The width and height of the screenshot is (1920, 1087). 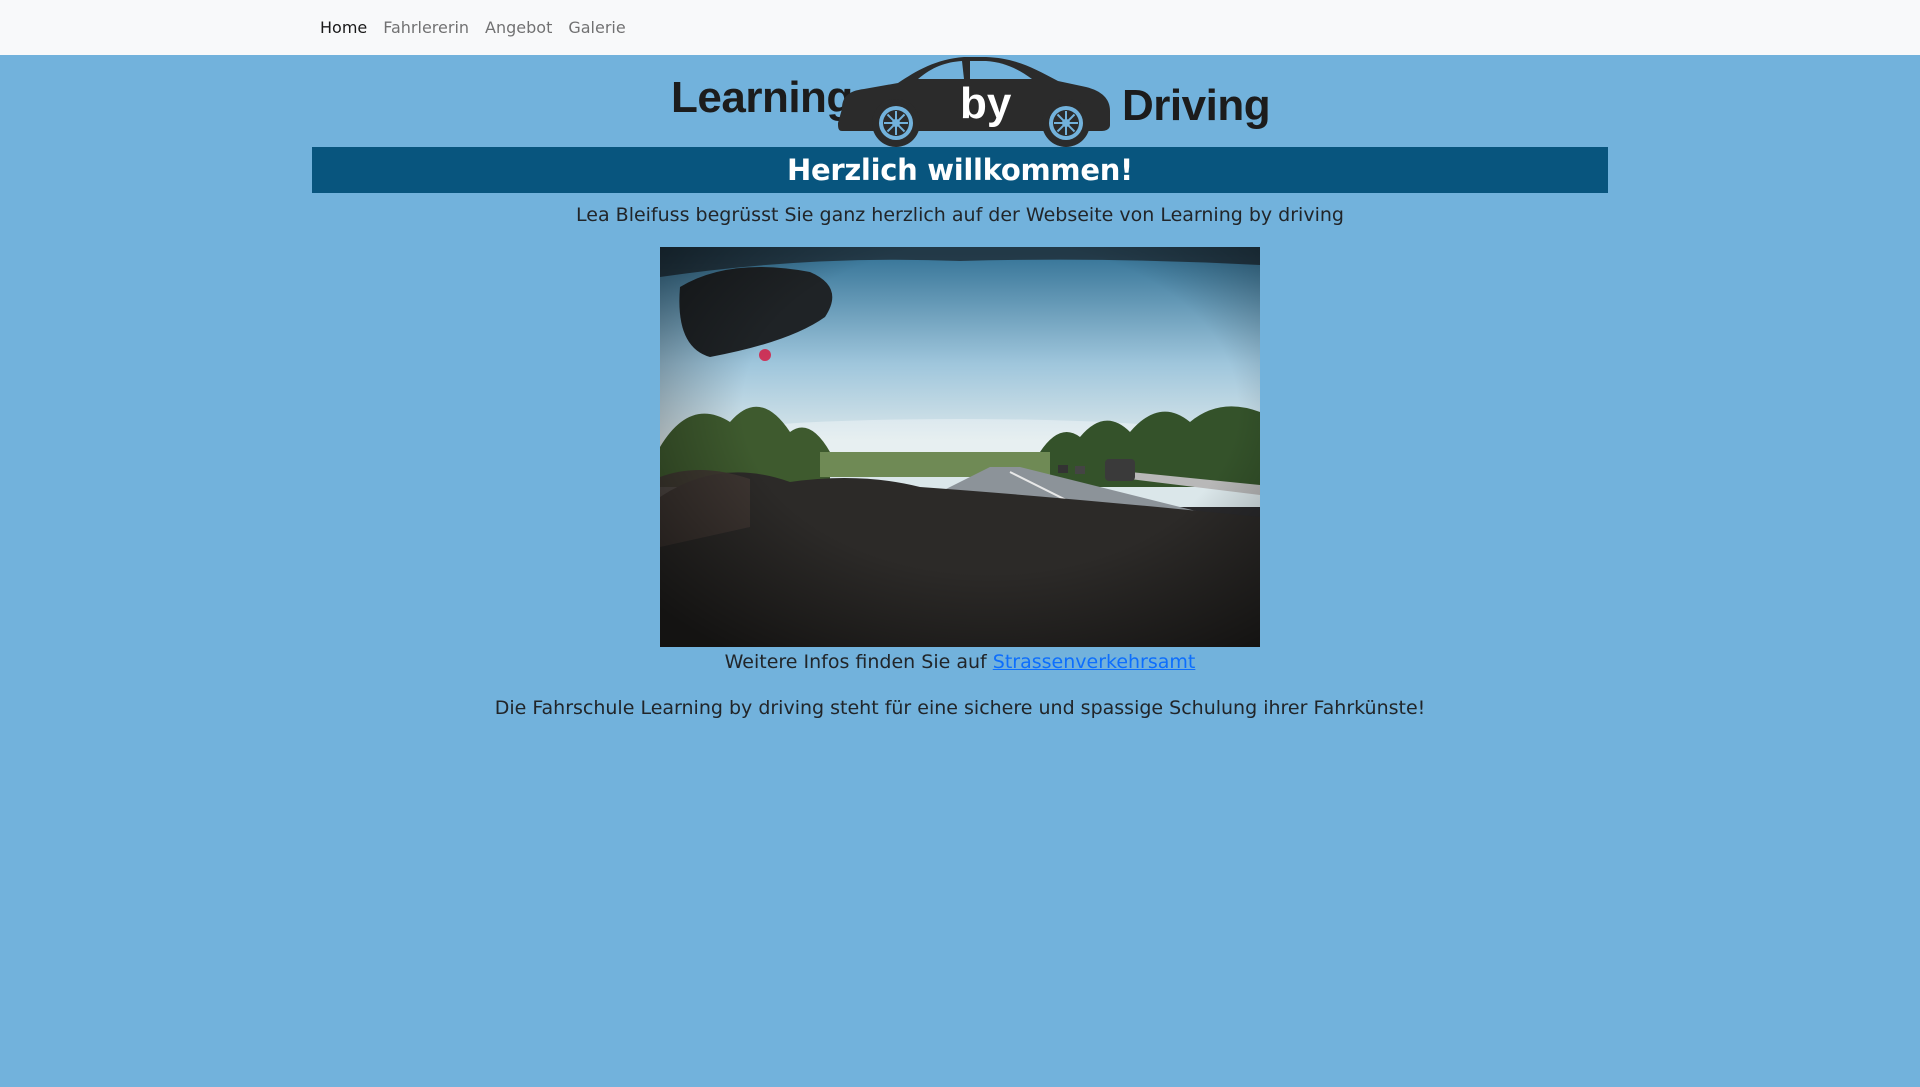 I want to click on nav-link-fahrlererin: Fahrlererin, so click(x=426, y=27).